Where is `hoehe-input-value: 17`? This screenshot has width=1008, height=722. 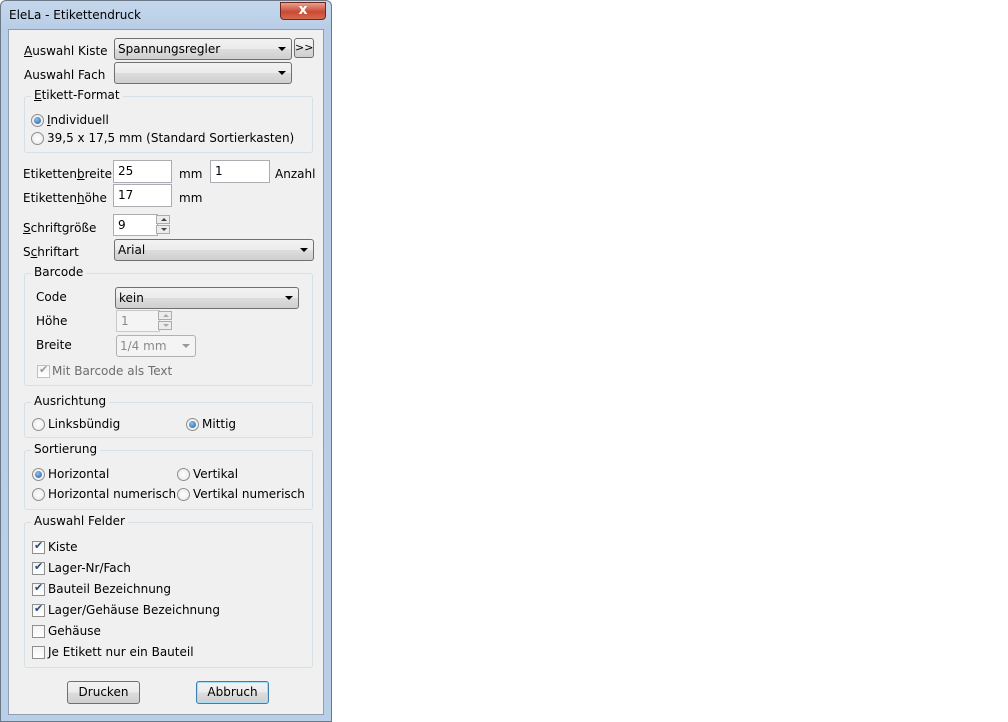
hoehe-input-value: 17 is located at coordinates (126, 195).